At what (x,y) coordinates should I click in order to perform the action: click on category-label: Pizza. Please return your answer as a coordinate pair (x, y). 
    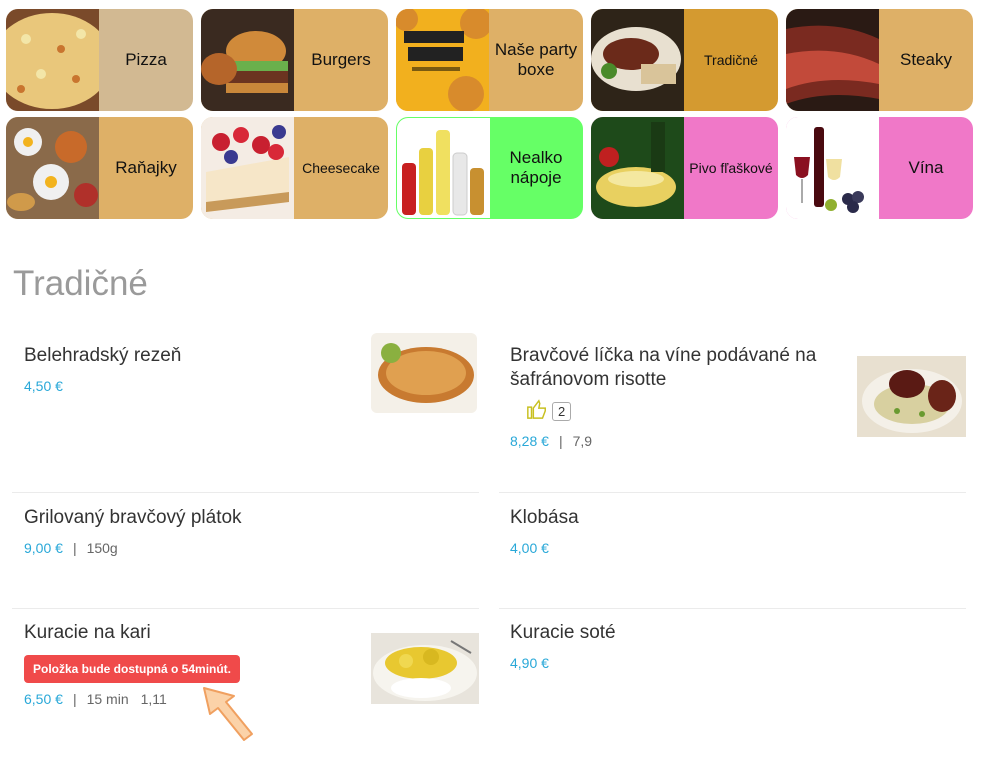
    Looking at the image, I should click on (146, 59).